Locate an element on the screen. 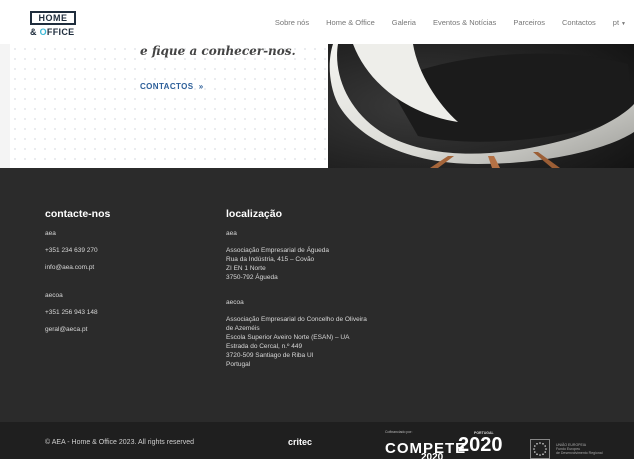  hero-tagline: e fique a conhecer-nos. is located at coordinates (218, 51).